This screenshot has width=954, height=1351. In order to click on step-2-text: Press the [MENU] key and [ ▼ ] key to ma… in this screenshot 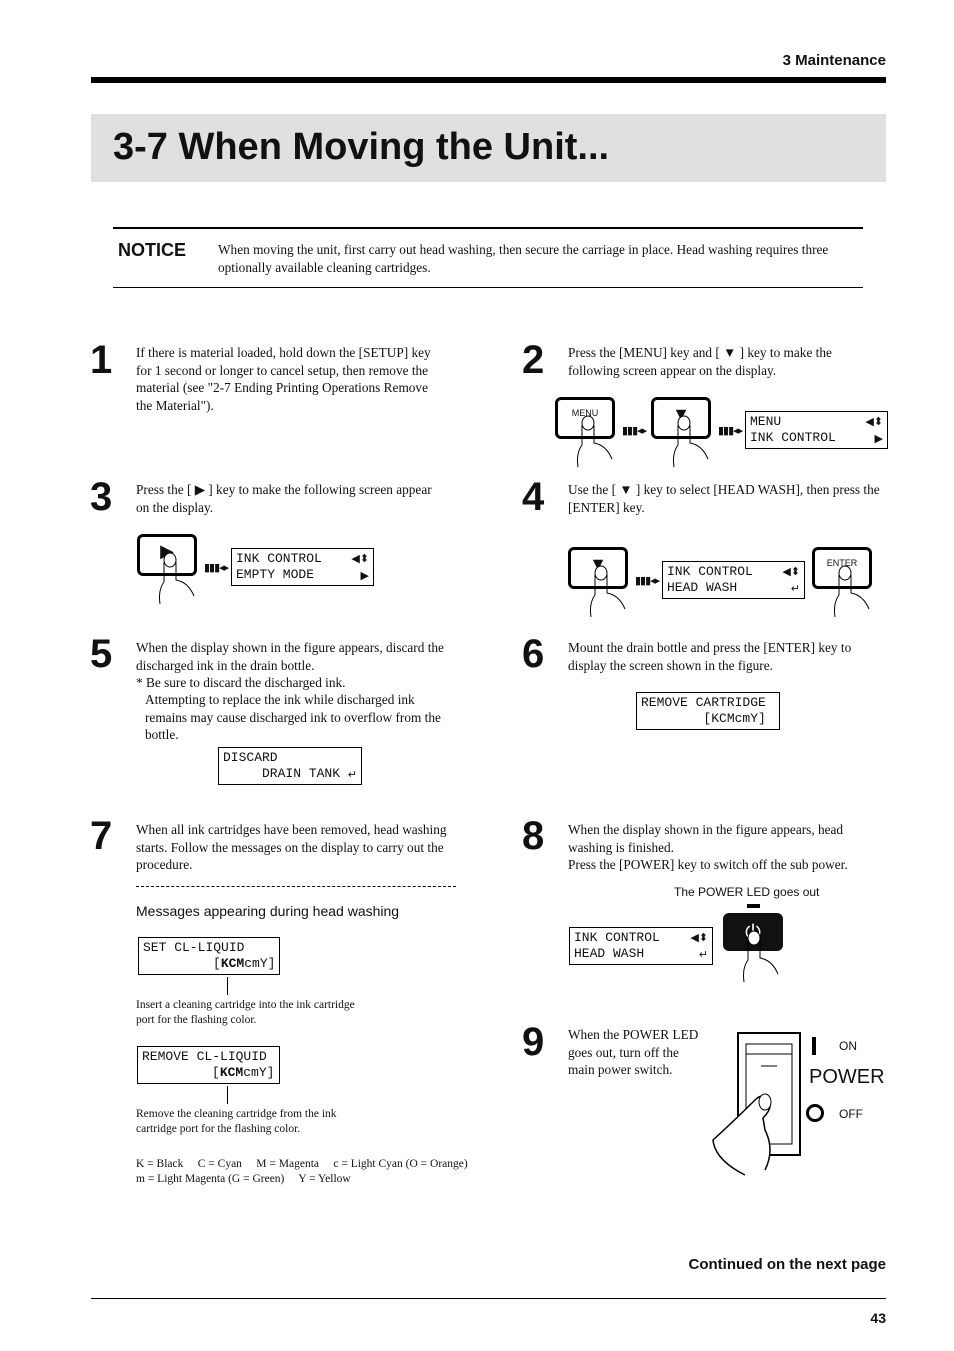, I will do `click(718, 361)`.